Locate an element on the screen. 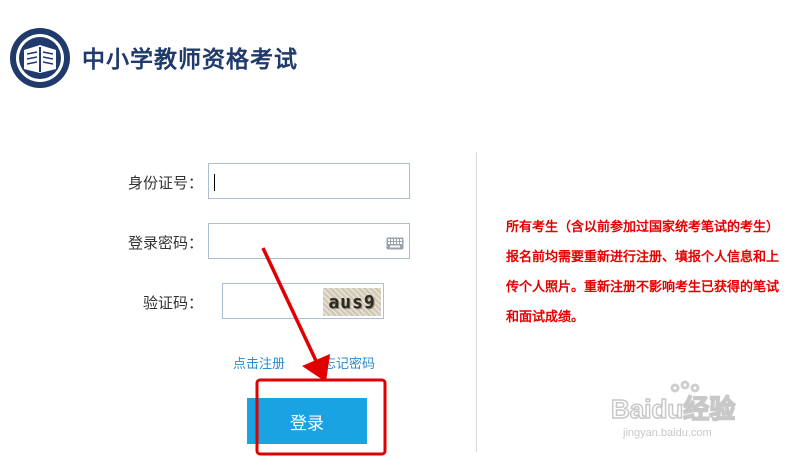  vertical-divider is located at coordinates (476, 302).